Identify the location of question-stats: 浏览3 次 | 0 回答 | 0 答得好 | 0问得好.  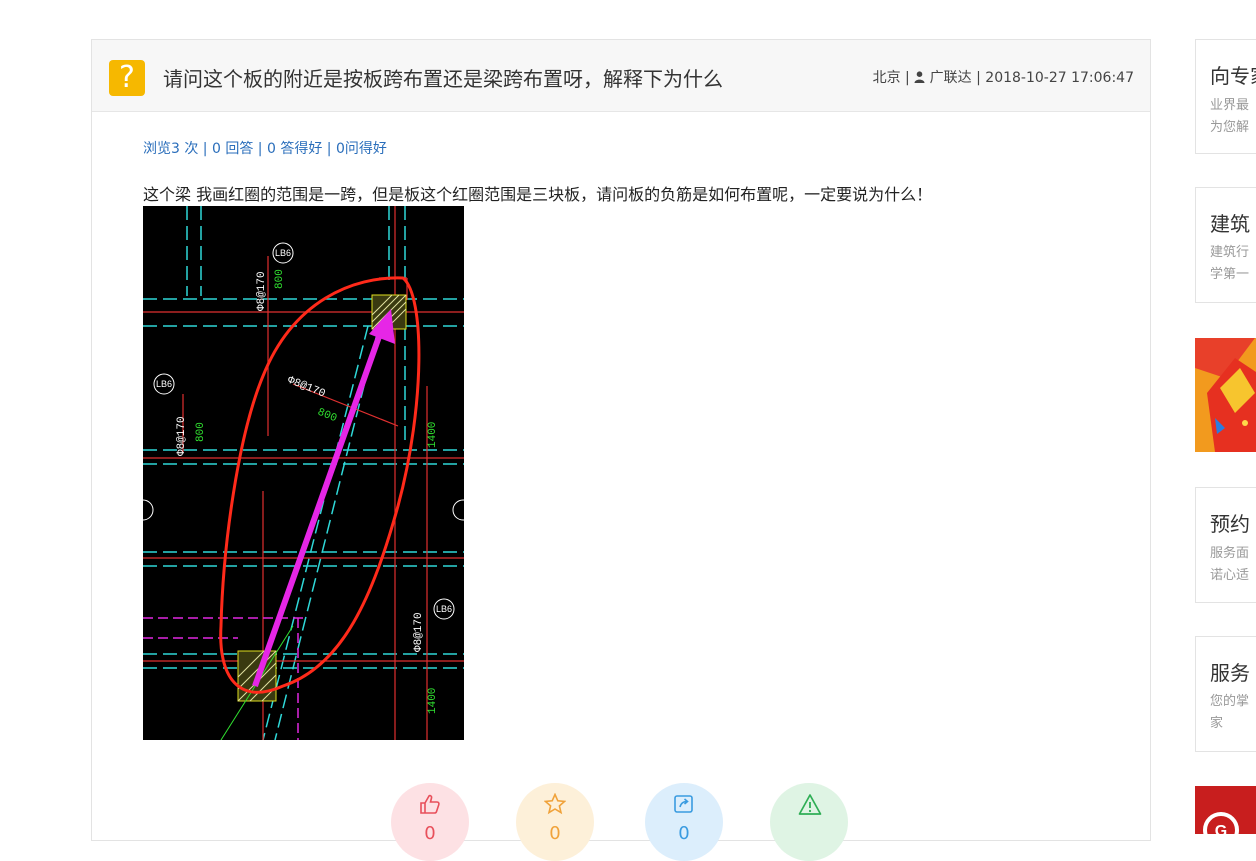
(265, 149).